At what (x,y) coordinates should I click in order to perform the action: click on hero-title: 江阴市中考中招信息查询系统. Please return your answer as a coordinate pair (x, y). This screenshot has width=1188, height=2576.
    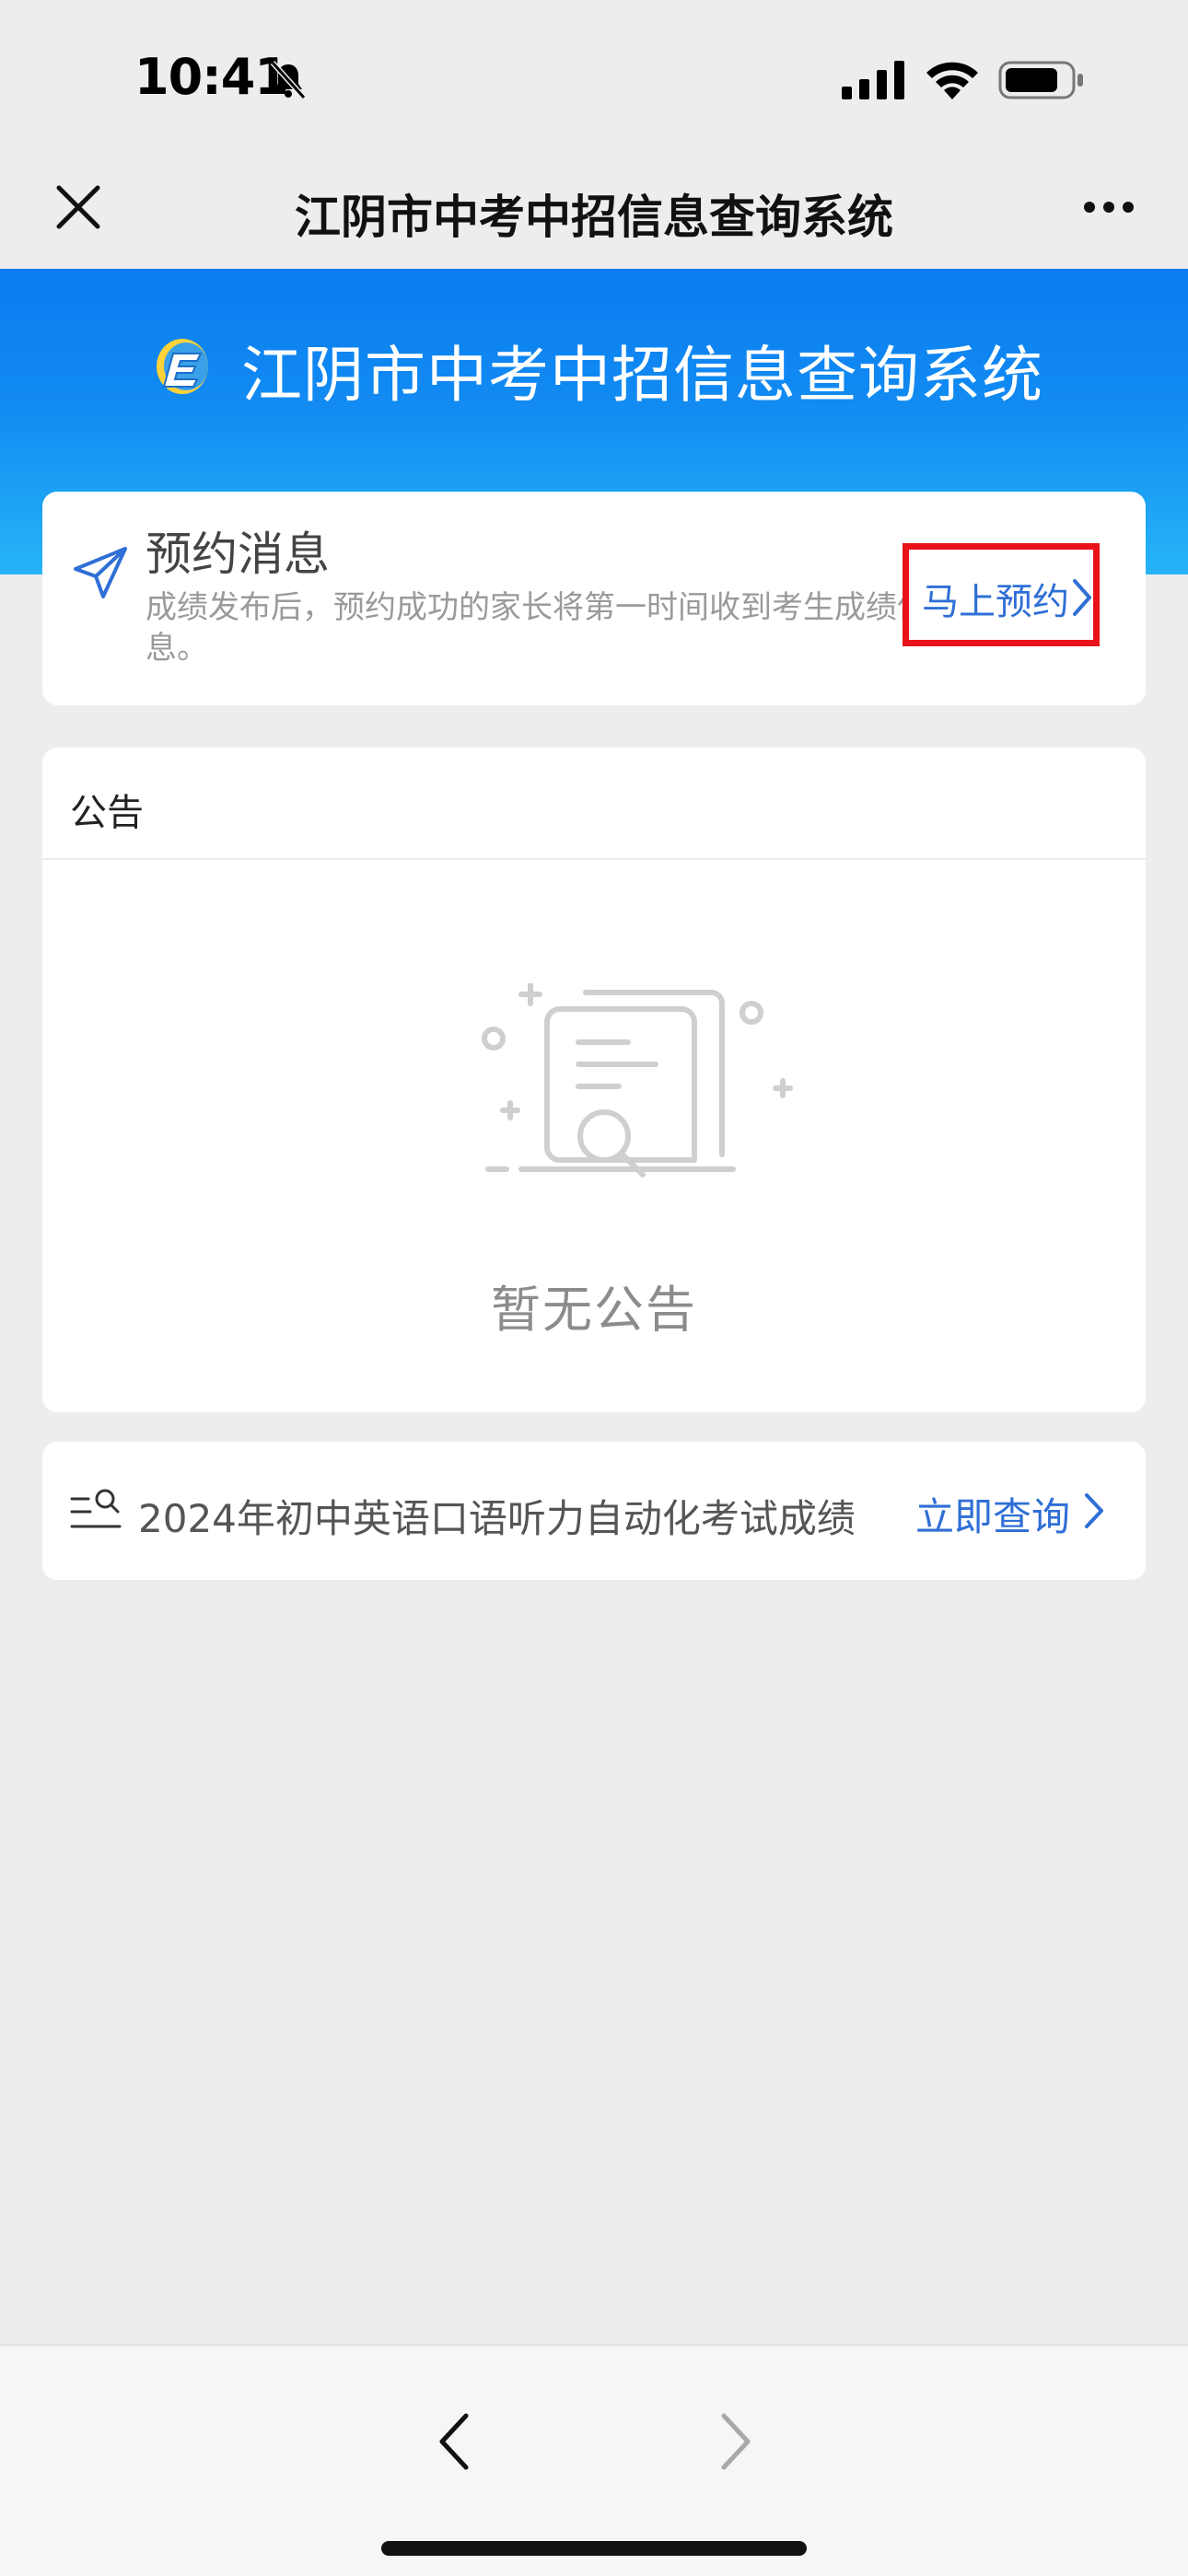
    Looking at the image, I should click on (642, 375).